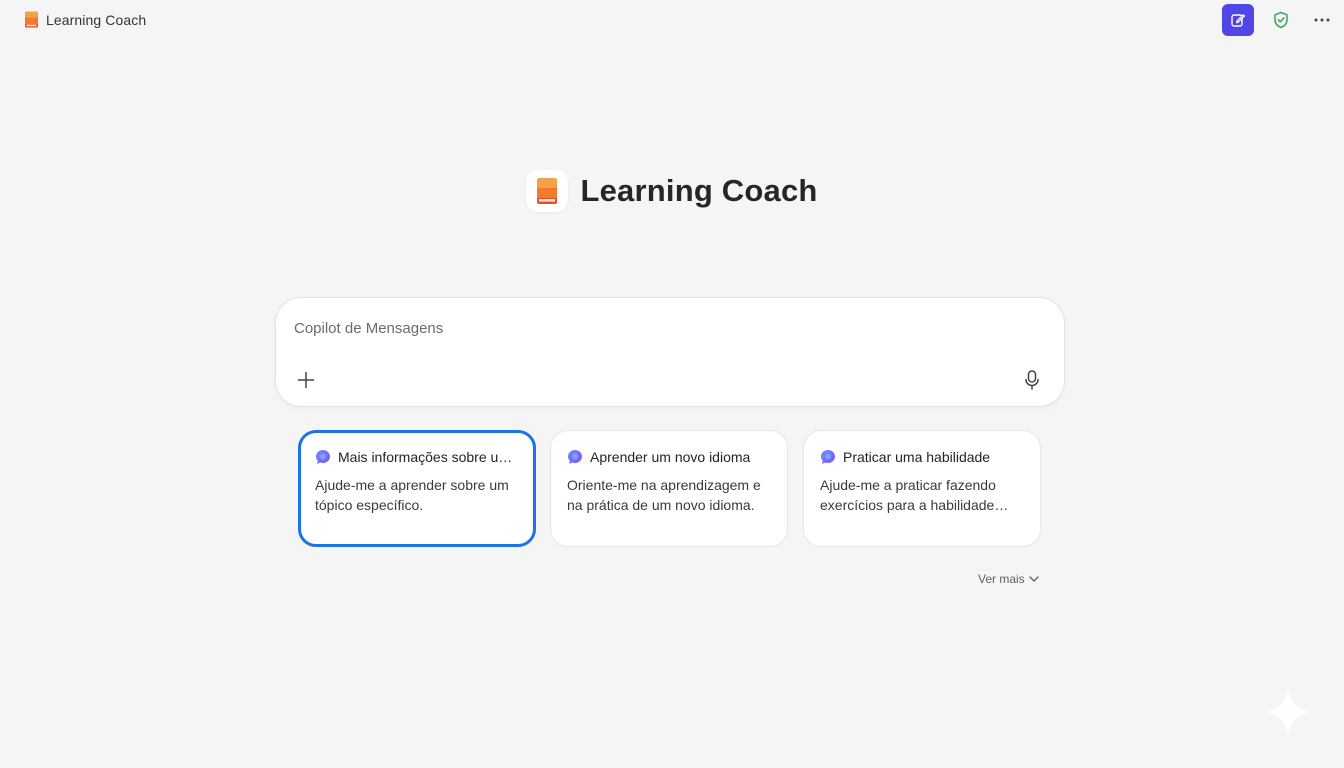 The height and width of the screenshot is (768, 1344). Describe the element at coordinates (96, 19) in the screenshot. I see `app-title: Learning Coach` at that location.